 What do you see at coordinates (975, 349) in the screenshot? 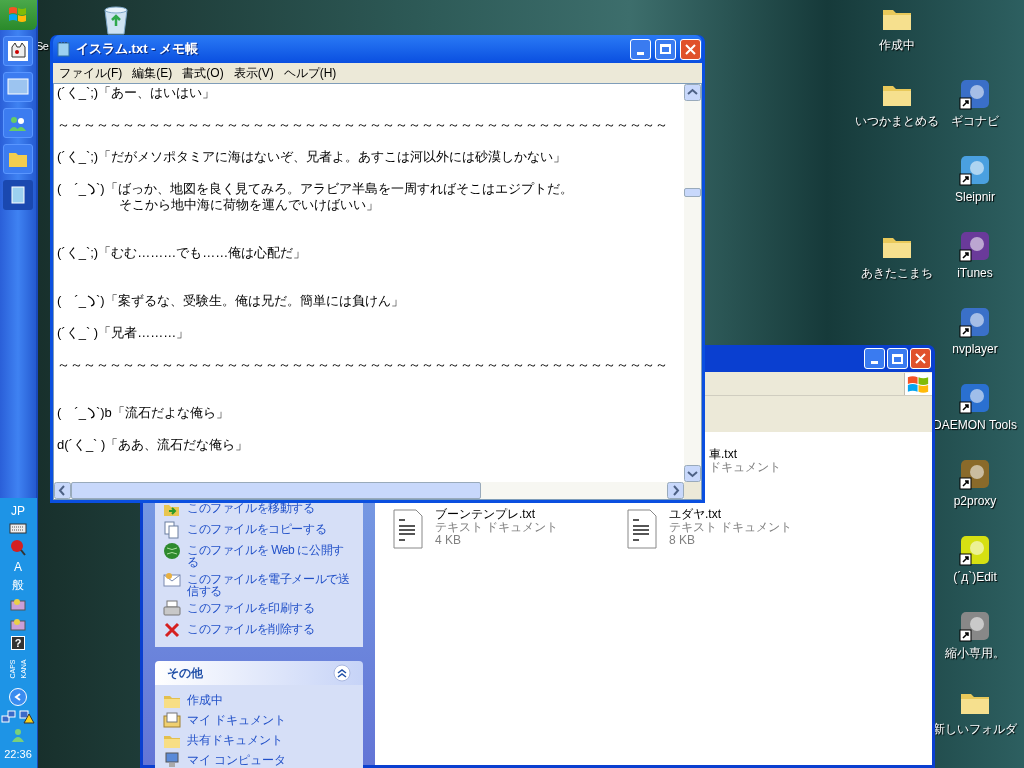
I see `desktop-icon-label: nvplayer` at bounding box center [975, 349].